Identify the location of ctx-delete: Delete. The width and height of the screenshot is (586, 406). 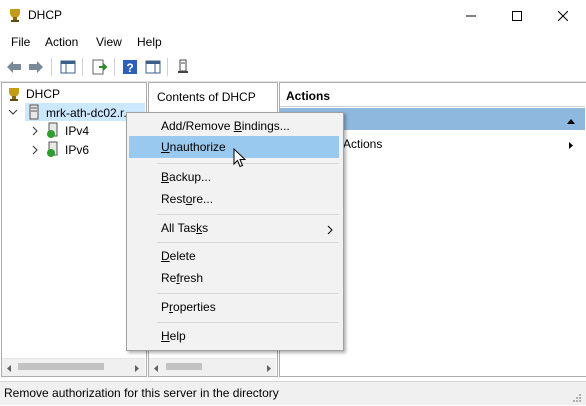
(178, 256).